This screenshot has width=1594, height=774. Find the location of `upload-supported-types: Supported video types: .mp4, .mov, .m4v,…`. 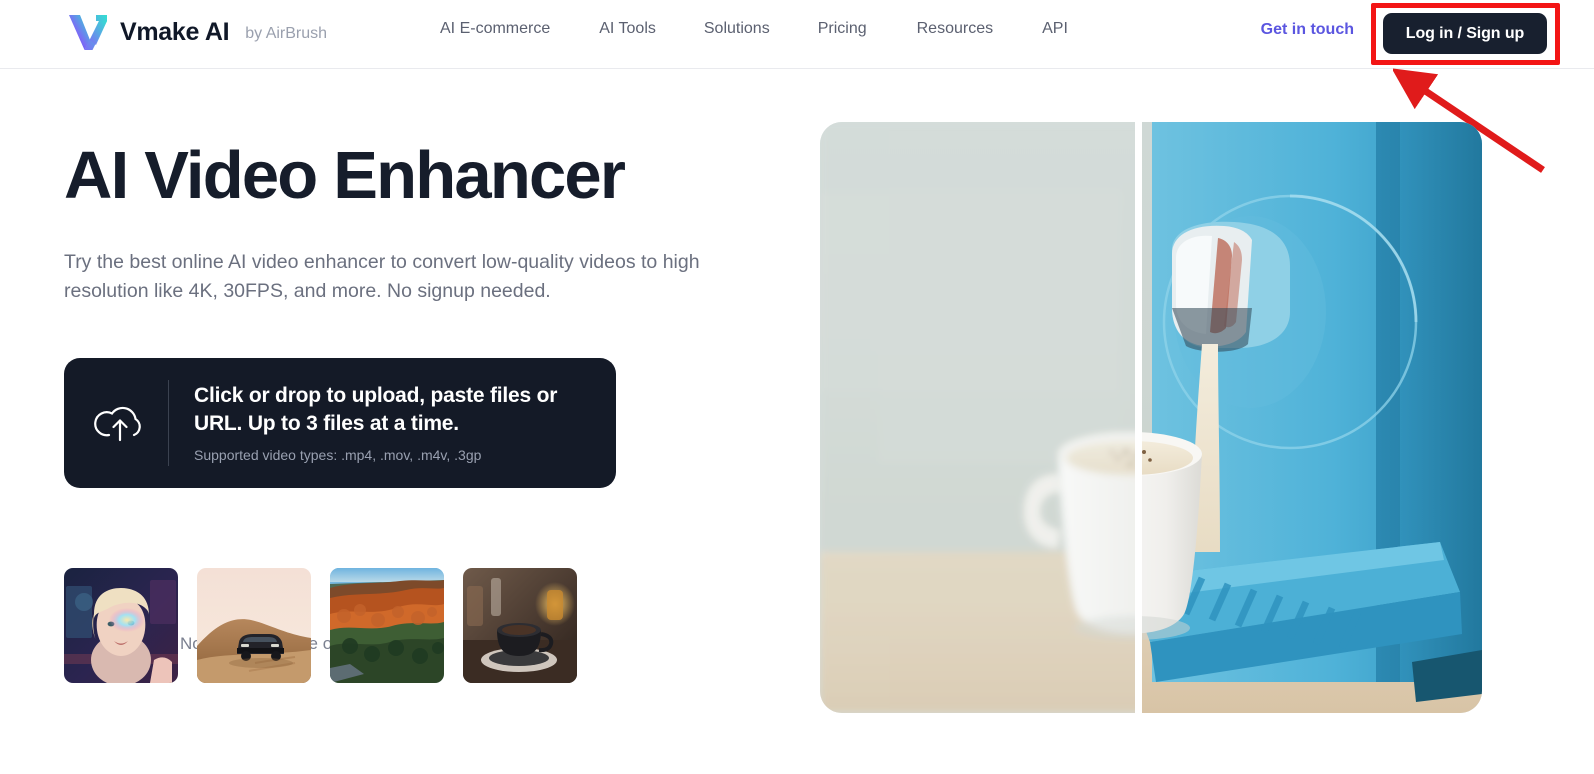

upload-supported-types: Supported video types: .mp4, .mov, .m4v,… is located at coordinates (338, 454).